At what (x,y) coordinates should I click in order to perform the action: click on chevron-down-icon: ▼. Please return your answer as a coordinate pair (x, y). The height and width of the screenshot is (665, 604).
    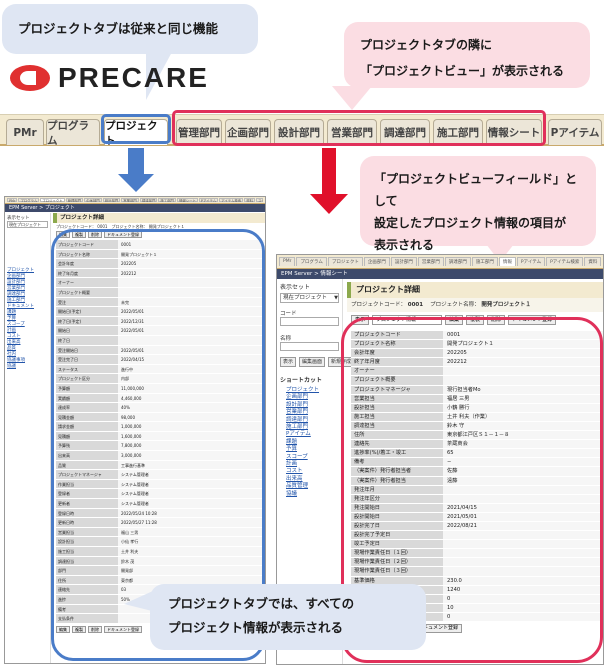
    Looking at the image, I should click on (336, 298).